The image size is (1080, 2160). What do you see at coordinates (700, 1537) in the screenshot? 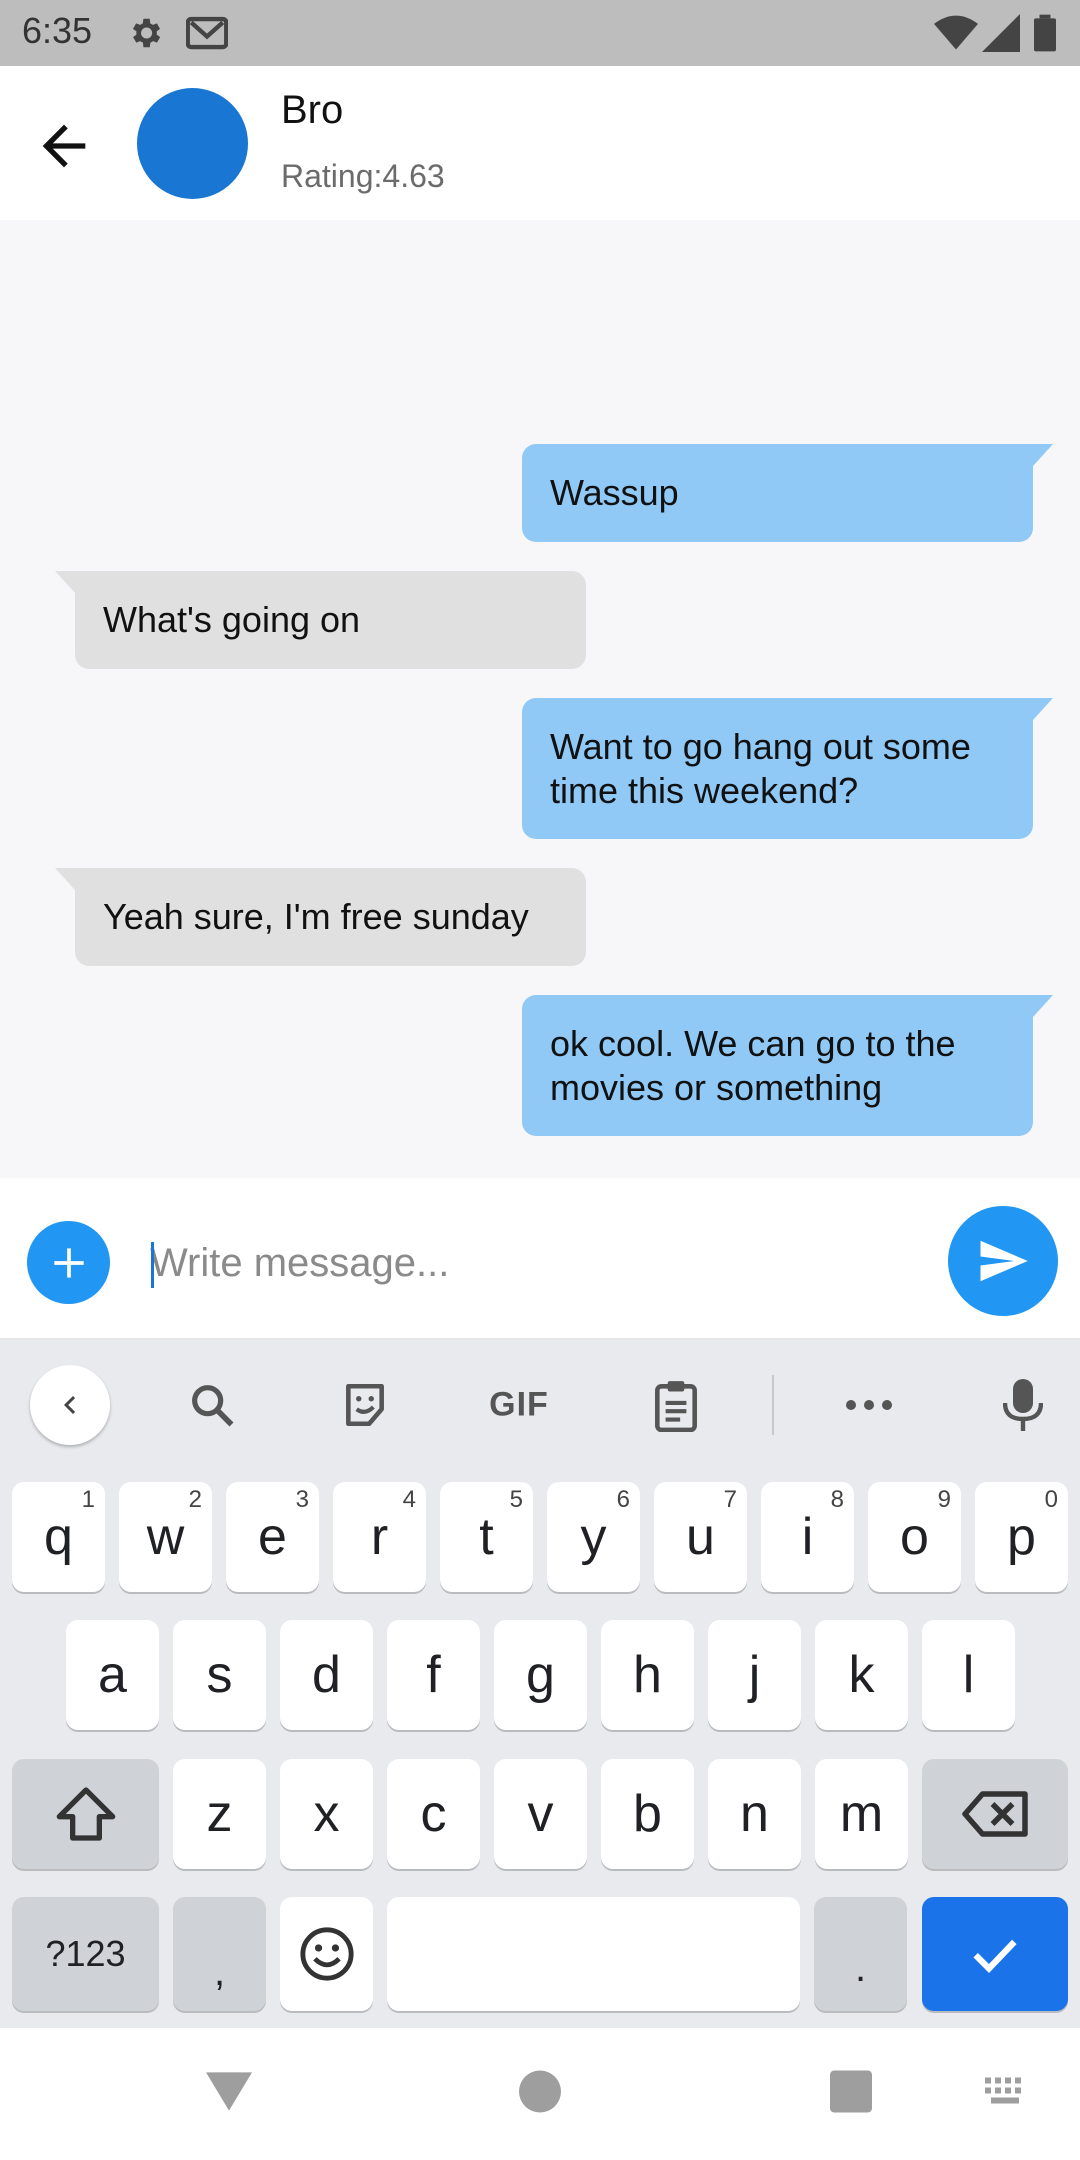
I see `key-u: u7` at bounding box center [700, 1537].